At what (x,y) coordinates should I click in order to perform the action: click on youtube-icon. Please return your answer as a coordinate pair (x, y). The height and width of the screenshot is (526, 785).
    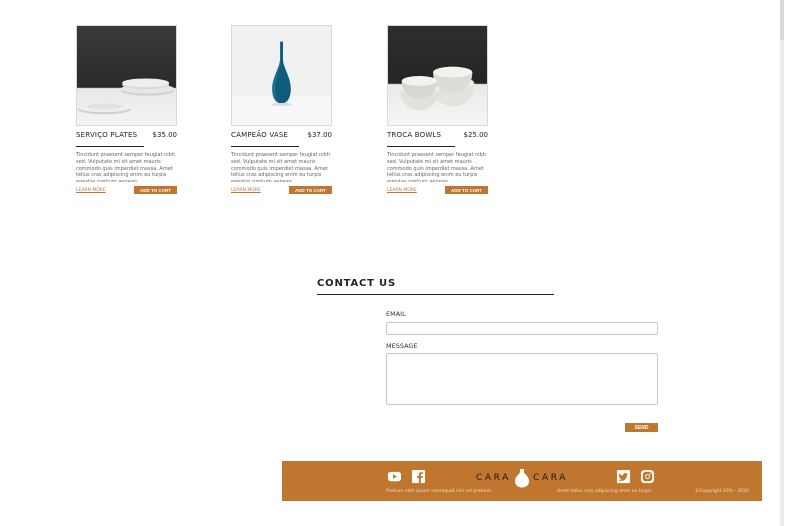
    Looking at the image, I should click on (394, 476).